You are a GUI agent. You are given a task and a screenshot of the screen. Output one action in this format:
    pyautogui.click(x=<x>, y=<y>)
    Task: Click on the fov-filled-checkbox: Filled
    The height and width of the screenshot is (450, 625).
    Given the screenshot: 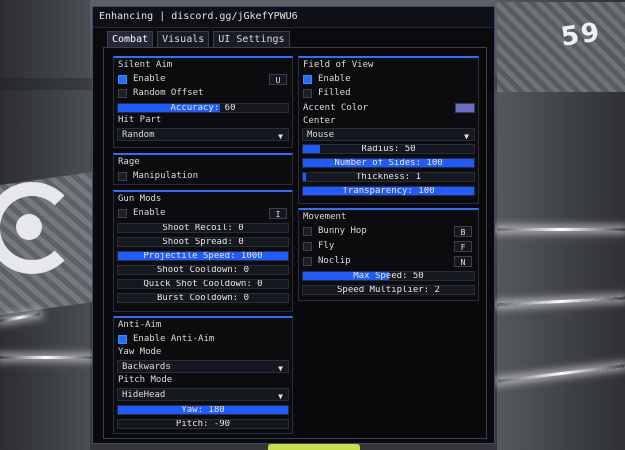 What is the action you would take?
    pyautogui.click(x=327, y=93)
    